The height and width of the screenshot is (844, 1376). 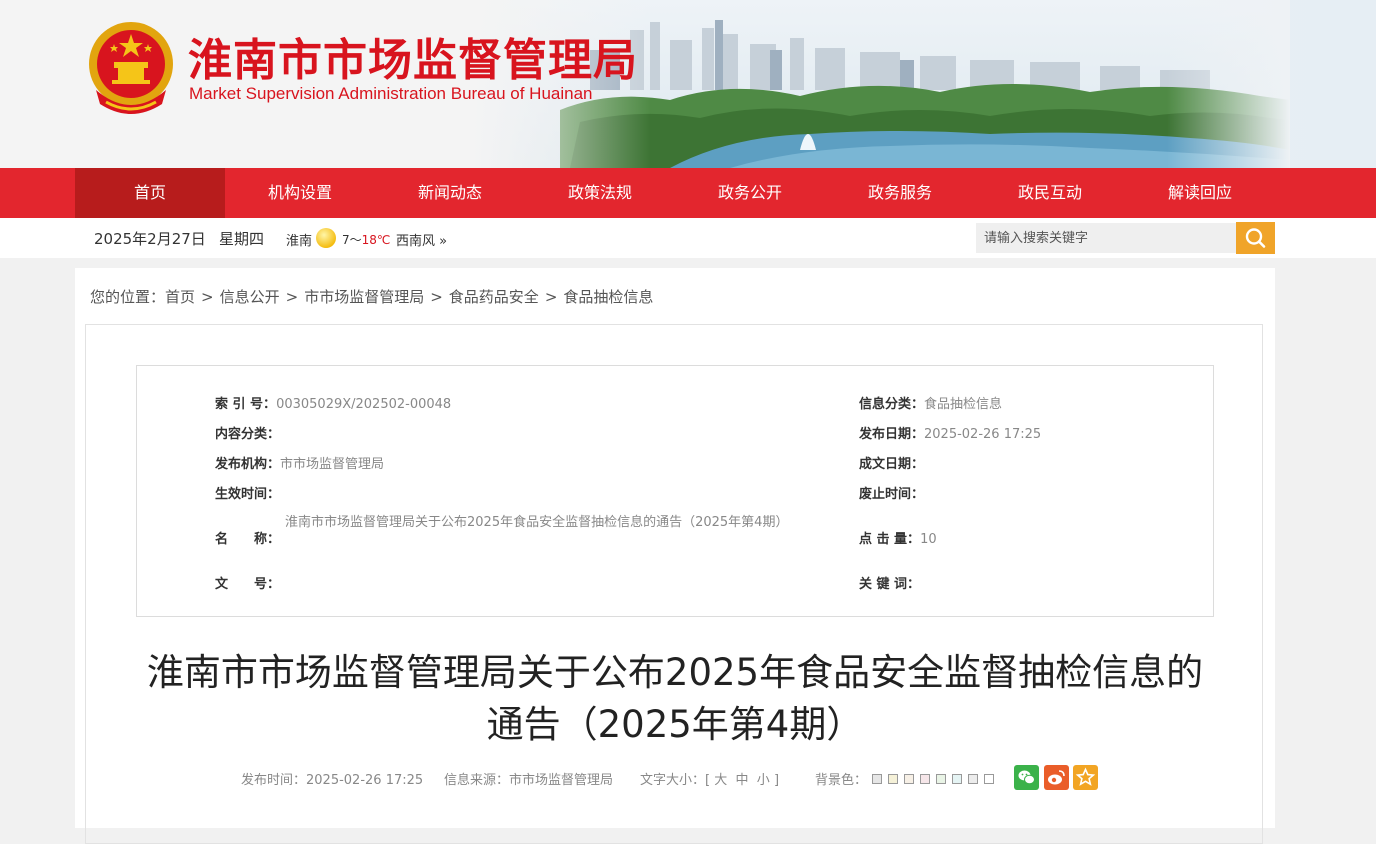 I want to click on meta-created-date: 成文日期：, so click(x=892, y=464).